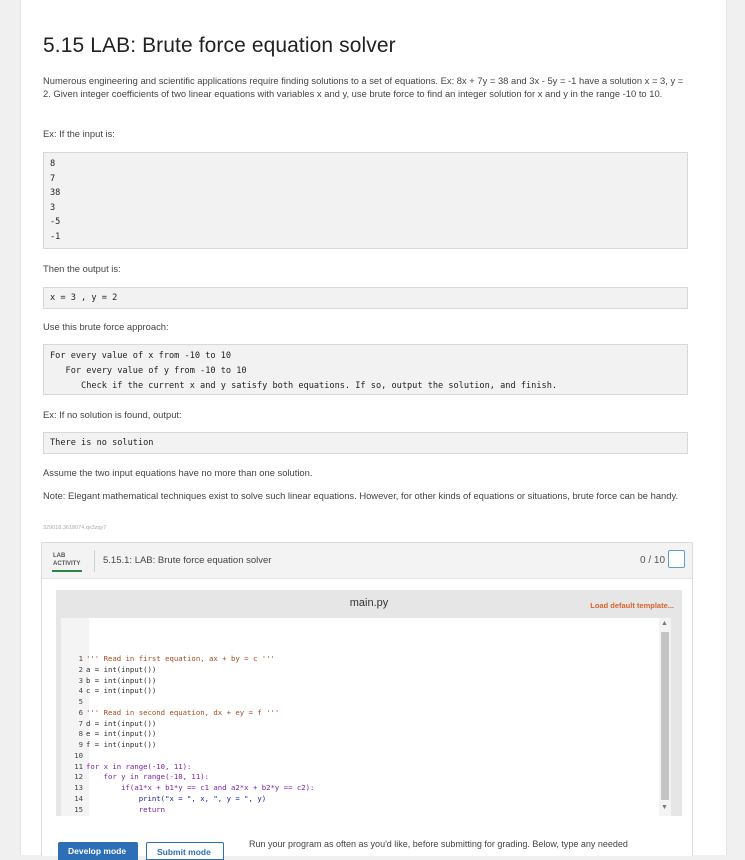 Image resolution: width=745 pixels, height=860 pixels. Describe the element at coordinates (139, 766) in the screenshot. I see `code-text: for x in range(-10, 11):` at that location.